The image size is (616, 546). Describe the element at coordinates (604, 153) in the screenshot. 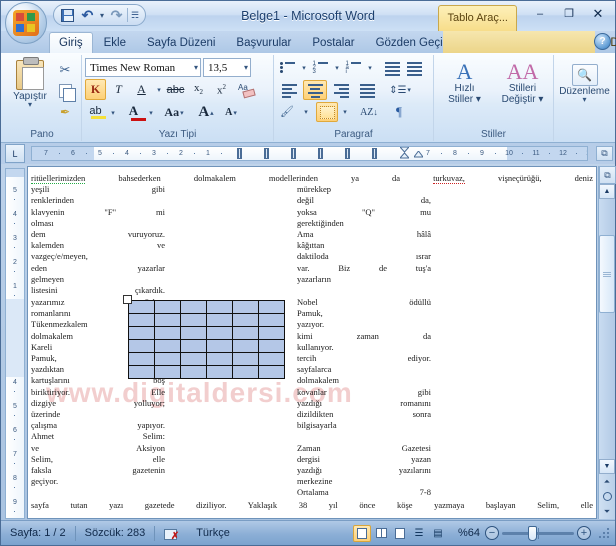

I see `view-ruler-button: ⧉` at that location.